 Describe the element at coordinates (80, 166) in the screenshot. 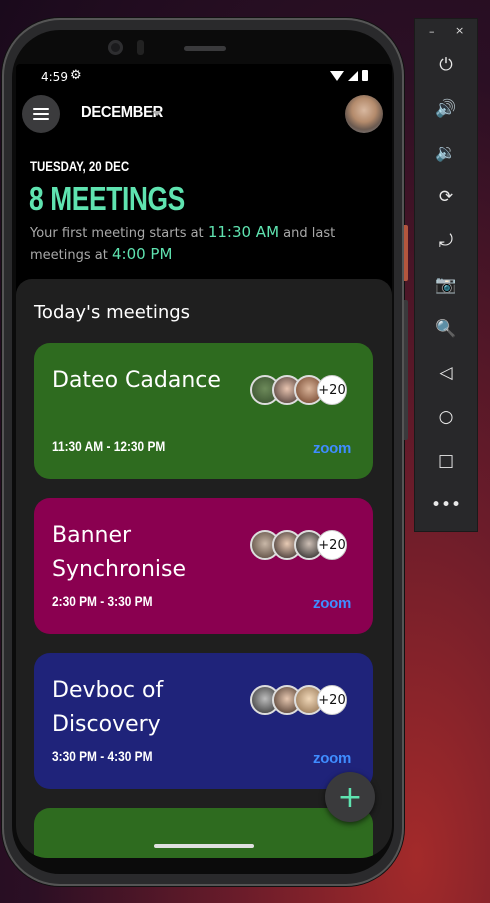

I see `selected-date: TUESDAY, 20 DEC` at that location.